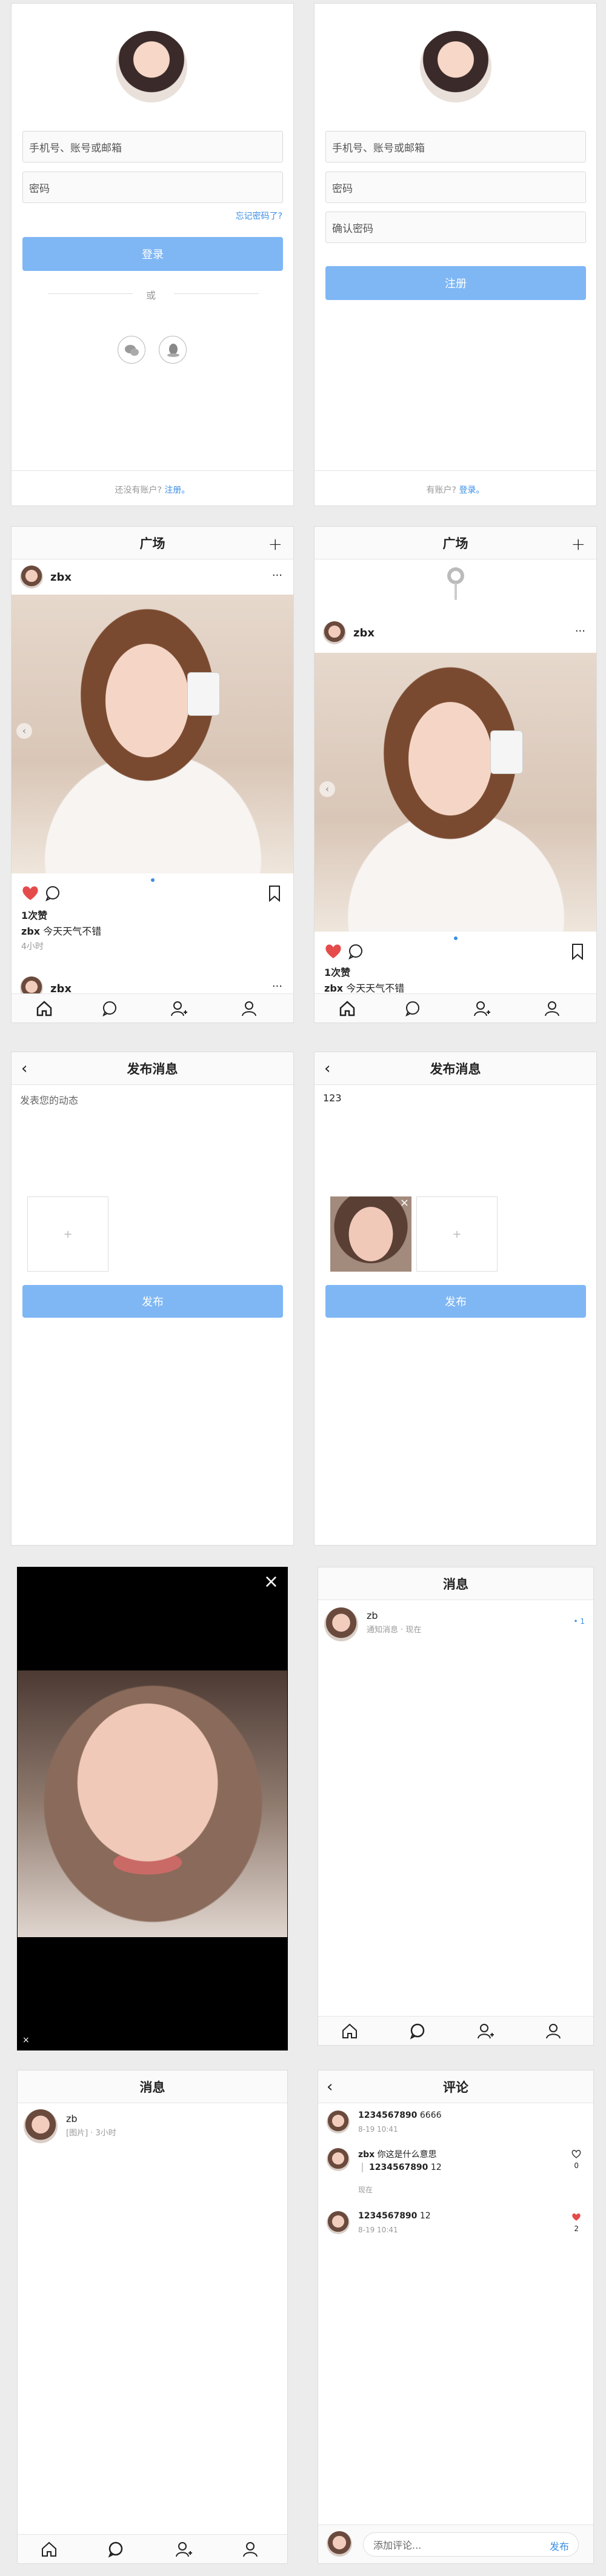 This screenshot has height=2576, width=606. Describe the element at coordinates (75, 148) in the screenshot. I see `phone-placeholder: 手机号、账号或邮箱` at that location.